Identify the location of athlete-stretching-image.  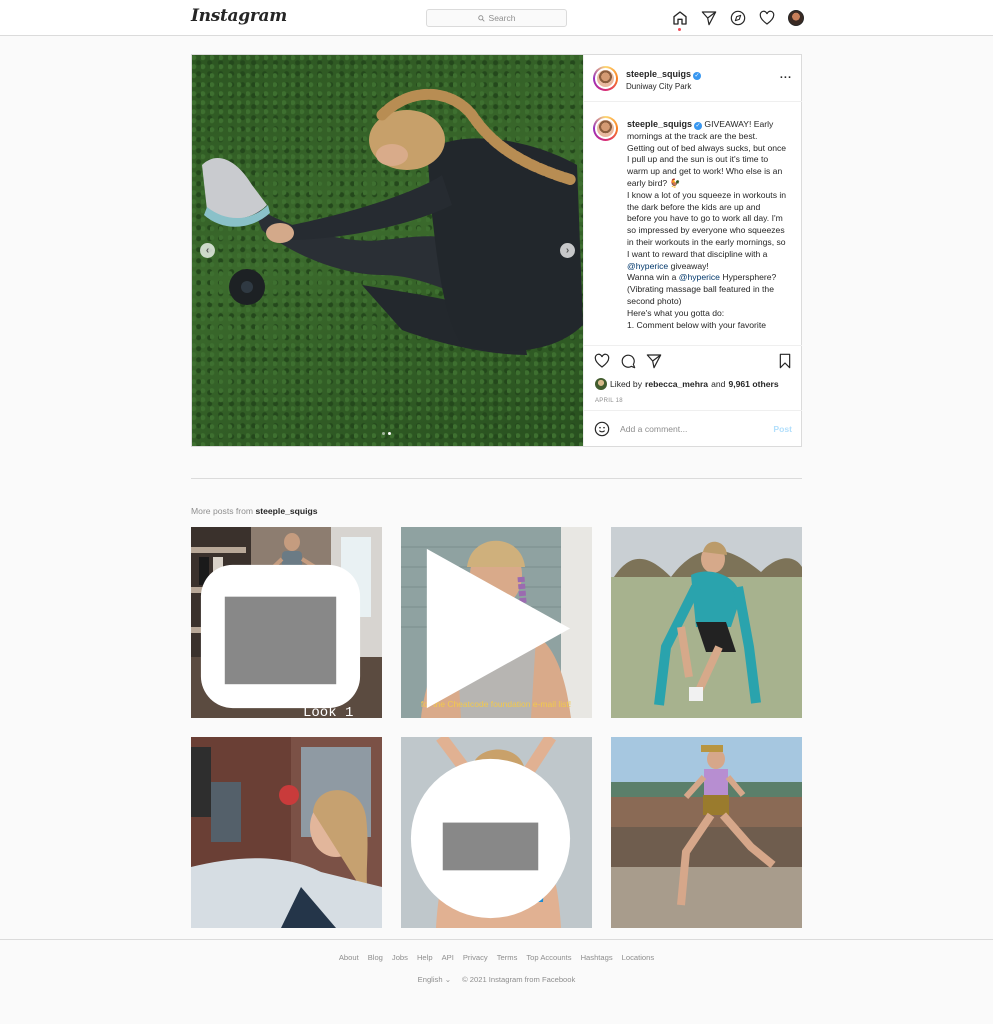
(392, 221).